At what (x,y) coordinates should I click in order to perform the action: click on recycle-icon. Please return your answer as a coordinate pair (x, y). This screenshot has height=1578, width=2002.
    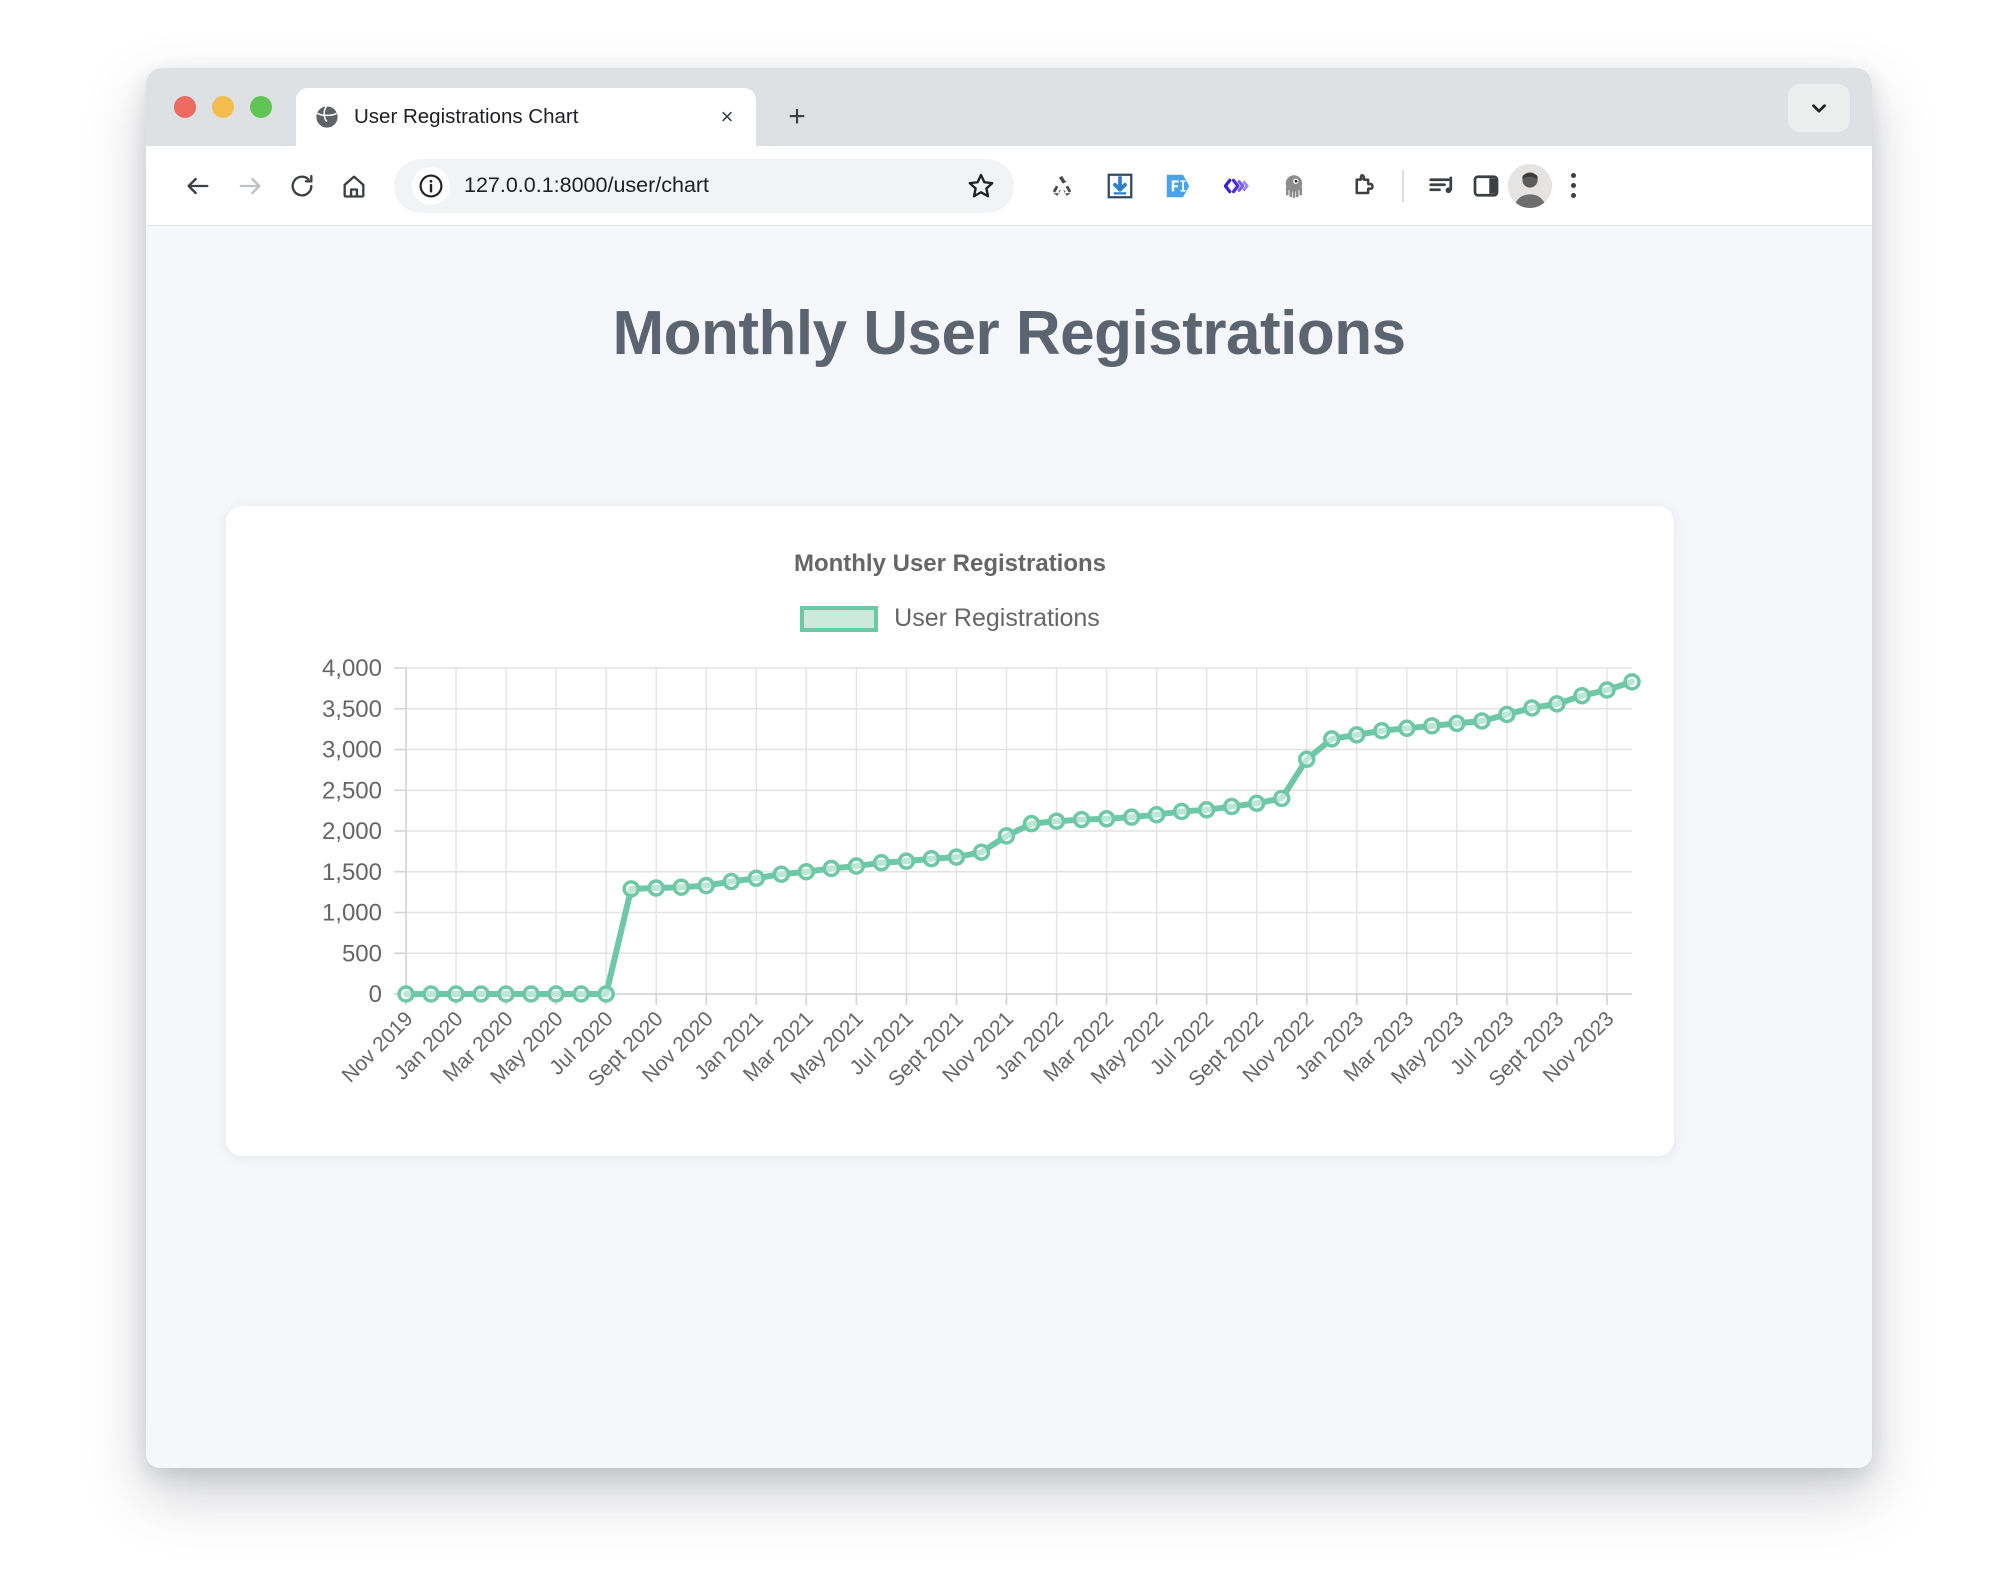
    Looking at the image, I should click on (1062, 186).